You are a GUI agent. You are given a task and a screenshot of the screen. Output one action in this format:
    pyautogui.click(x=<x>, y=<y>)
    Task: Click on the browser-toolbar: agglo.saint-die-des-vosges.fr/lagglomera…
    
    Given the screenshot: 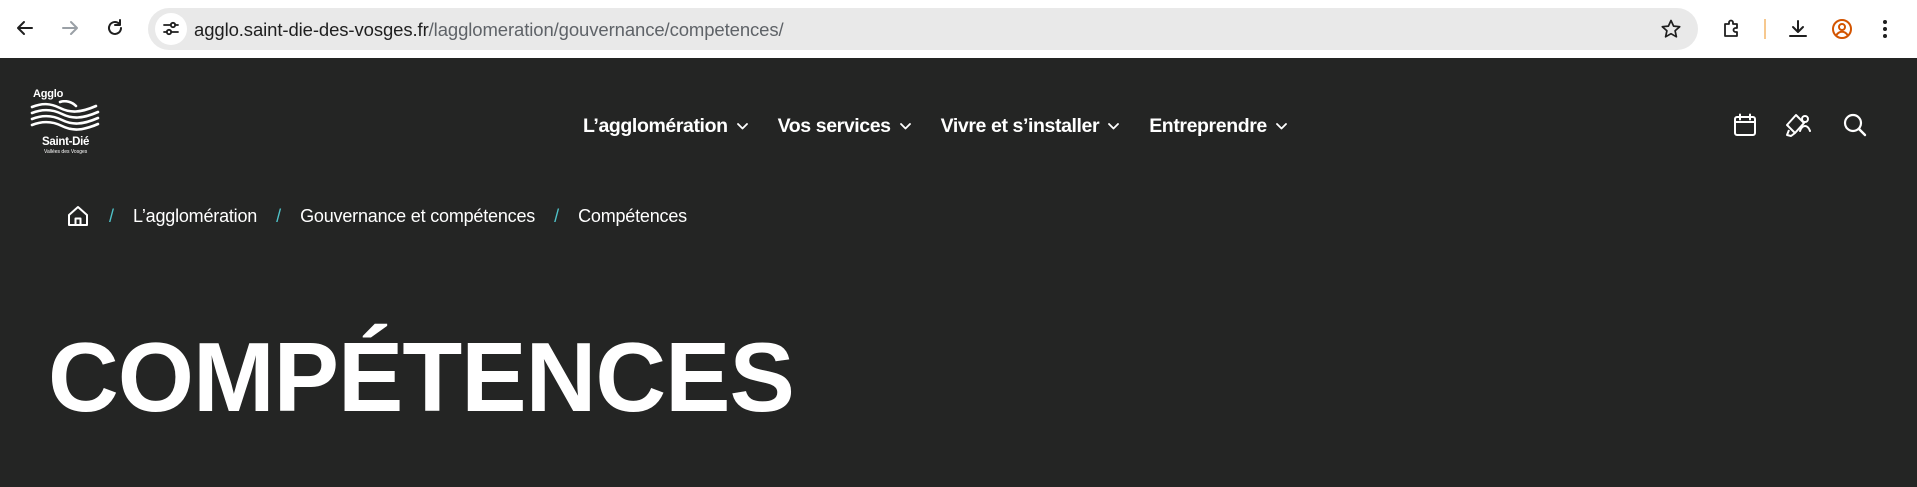 What is the action you would take?
    pyautogui.click(x=958, y=29)
    